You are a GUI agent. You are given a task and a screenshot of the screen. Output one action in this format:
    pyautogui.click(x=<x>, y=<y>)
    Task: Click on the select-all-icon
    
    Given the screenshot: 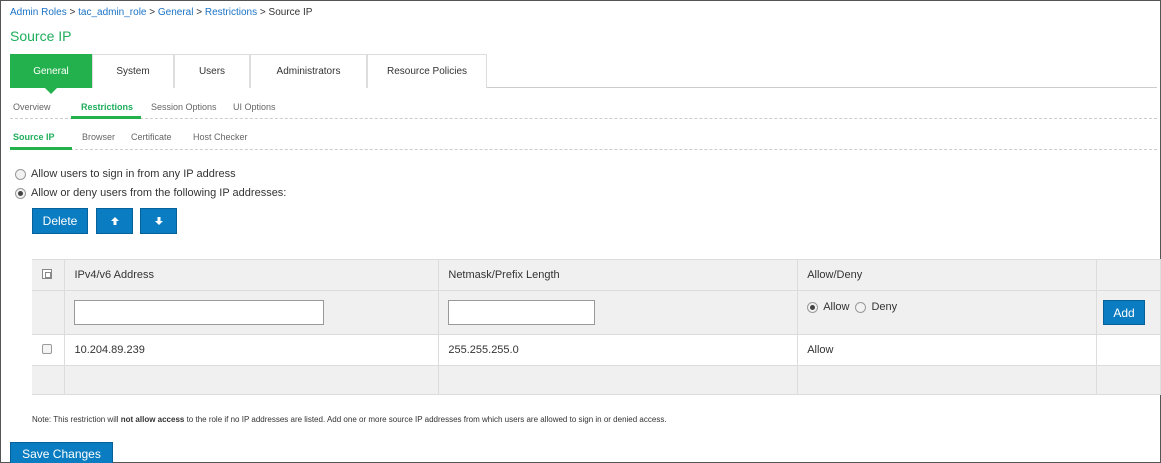 What is the action you would take?
    pyautogui.click(x=47, y=273)
    